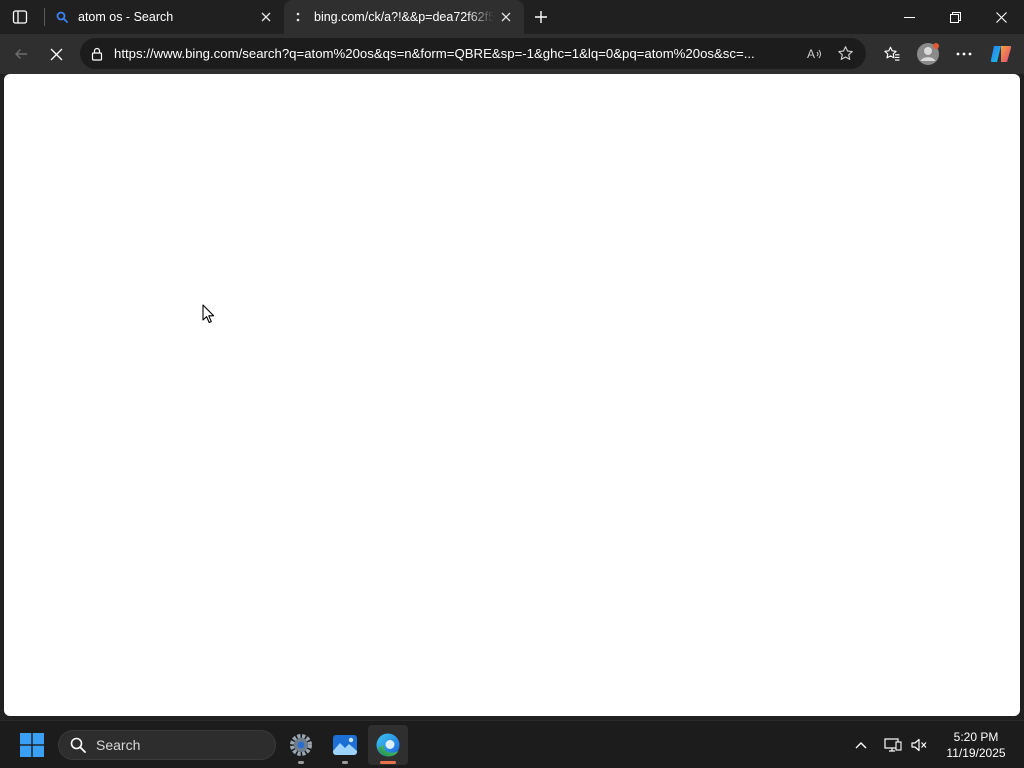 This screenshot has width=1024, height=768. I want to click on windows-start-icon, so click(32, 745).